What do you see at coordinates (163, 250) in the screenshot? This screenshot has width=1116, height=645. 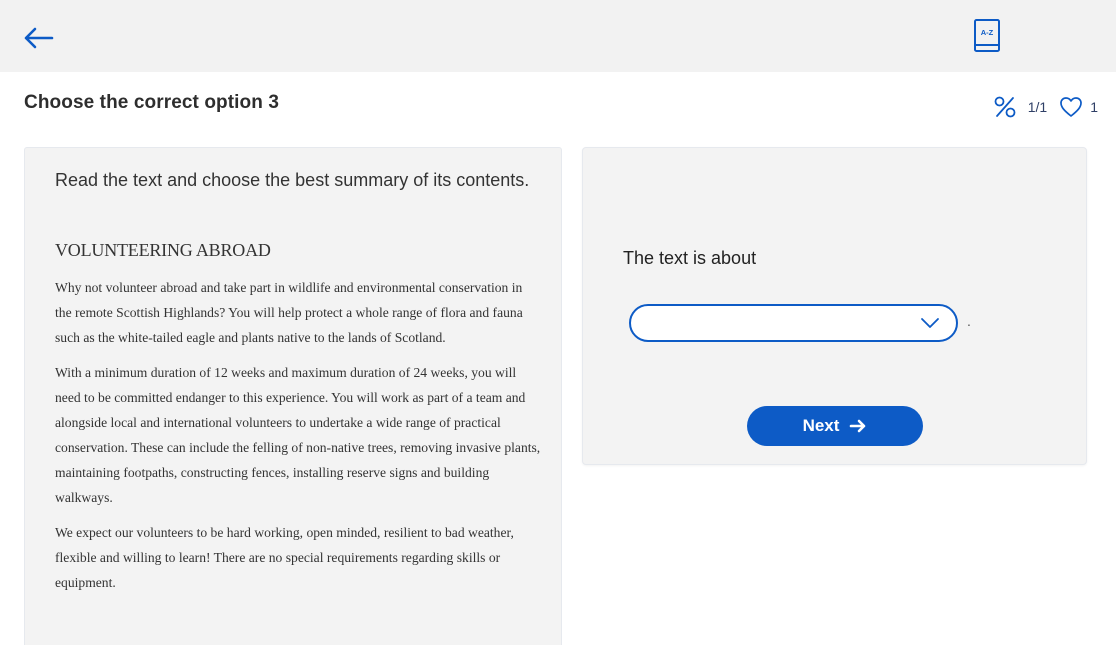 I see `article-title: VOLUNTEERING ABROAD` at bounding box center [163, 250].